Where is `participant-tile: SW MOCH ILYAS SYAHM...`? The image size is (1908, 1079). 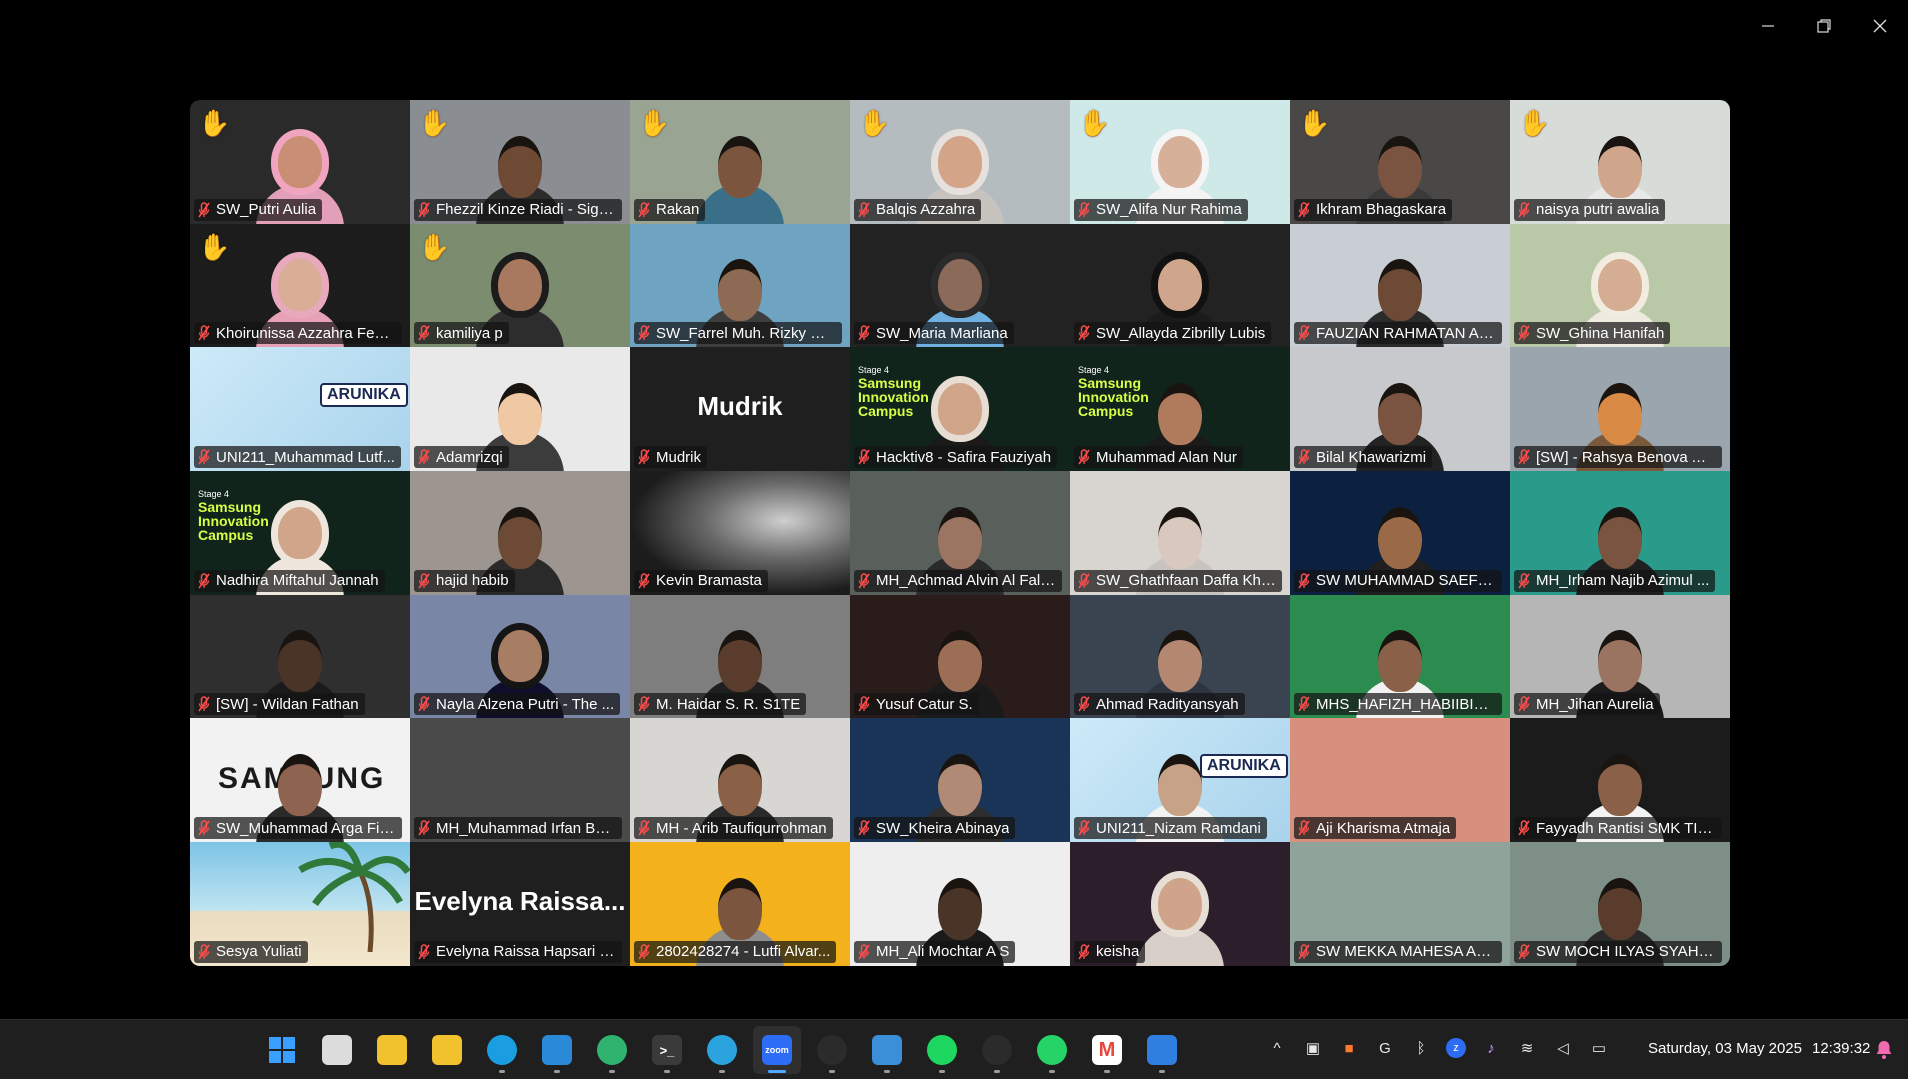
participant-tile: SW MOCH ILYAS SYAHM... is located at coordinates (1620, 904).